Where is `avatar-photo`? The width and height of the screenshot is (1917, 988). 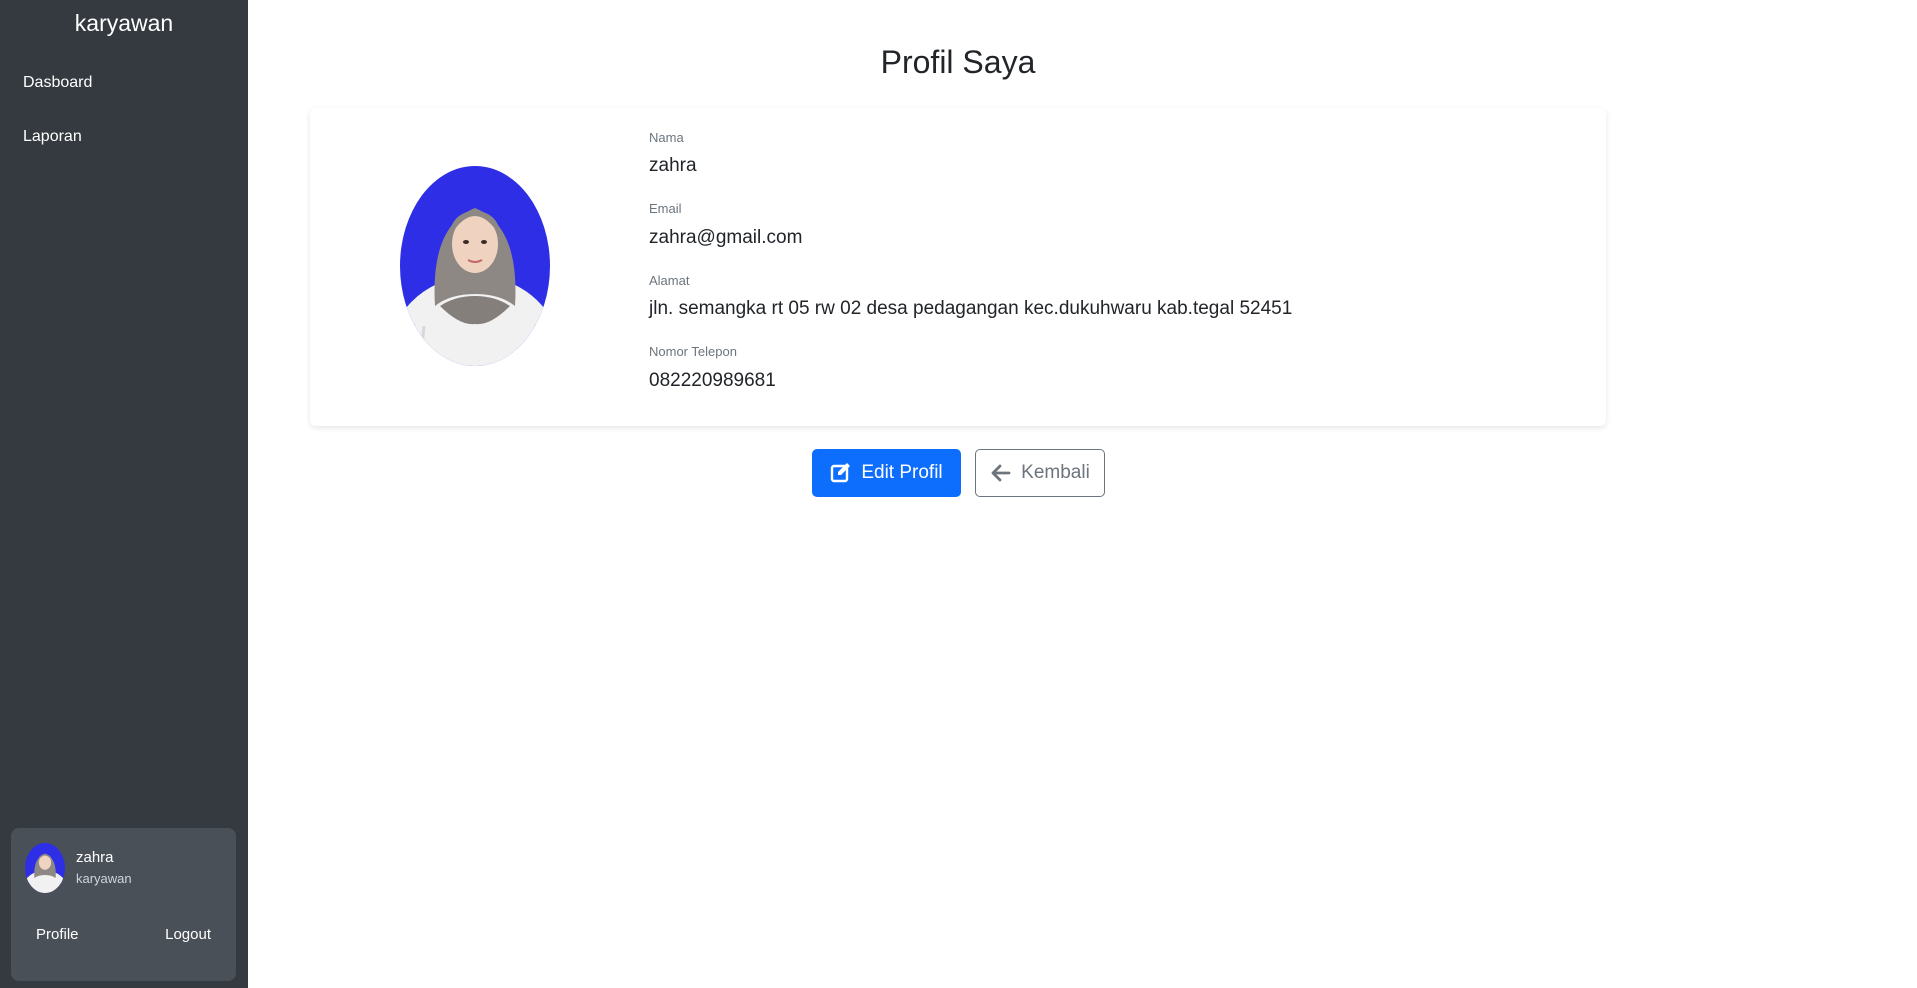 avatar-photo is located at coordinates (45, 868).